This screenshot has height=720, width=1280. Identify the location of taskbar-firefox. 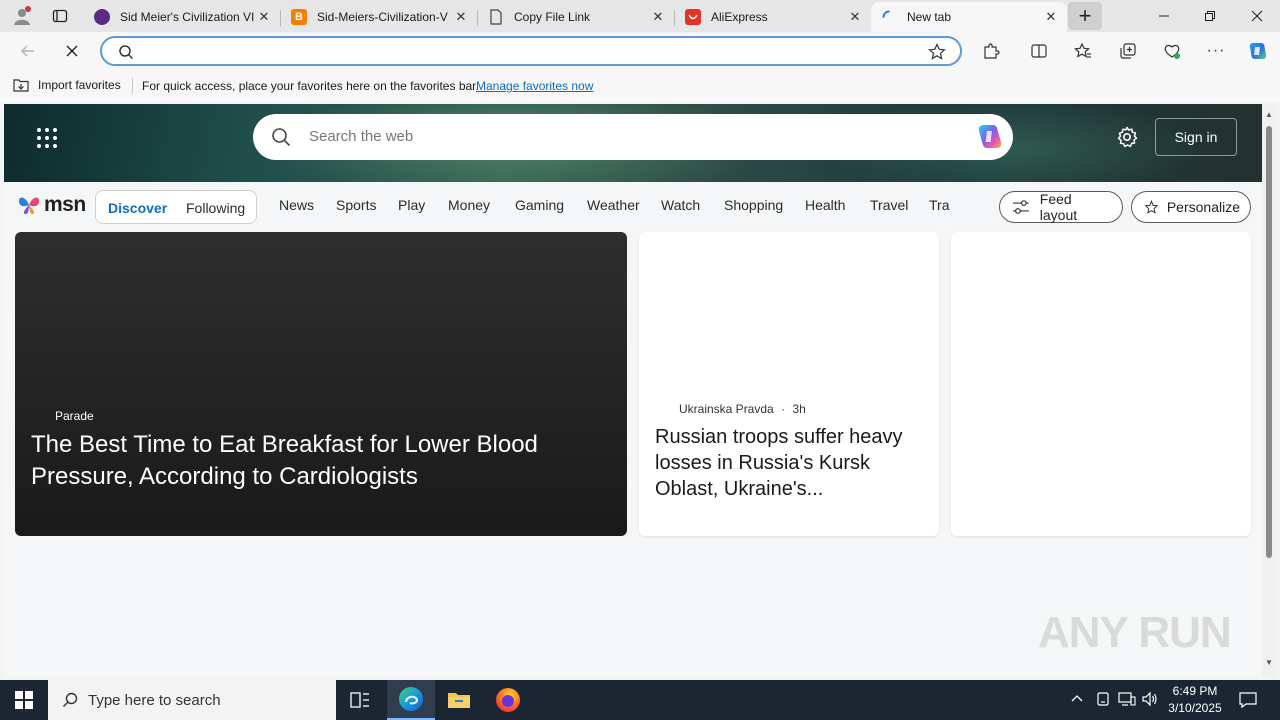
(508, 700).